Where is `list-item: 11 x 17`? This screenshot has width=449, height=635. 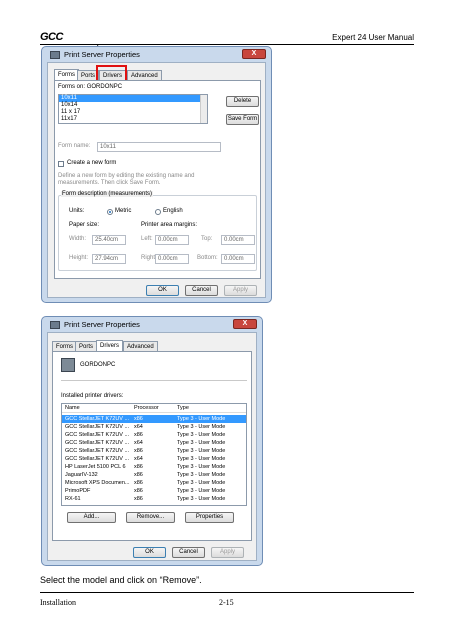 list-item: 11 x 17 is located at coordinates (133, 112).